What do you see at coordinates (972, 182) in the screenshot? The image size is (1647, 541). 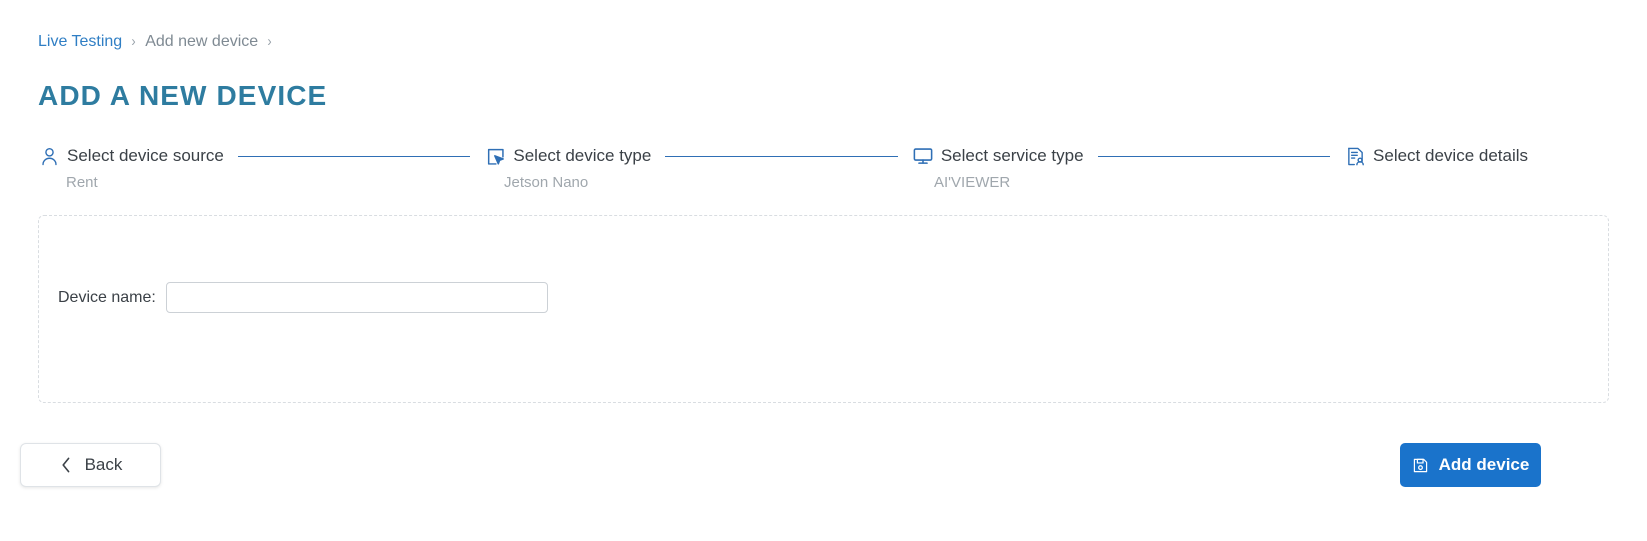 I see `stepper-sublabel-3: AI'VIEWER` at bounding box center [972, 182].